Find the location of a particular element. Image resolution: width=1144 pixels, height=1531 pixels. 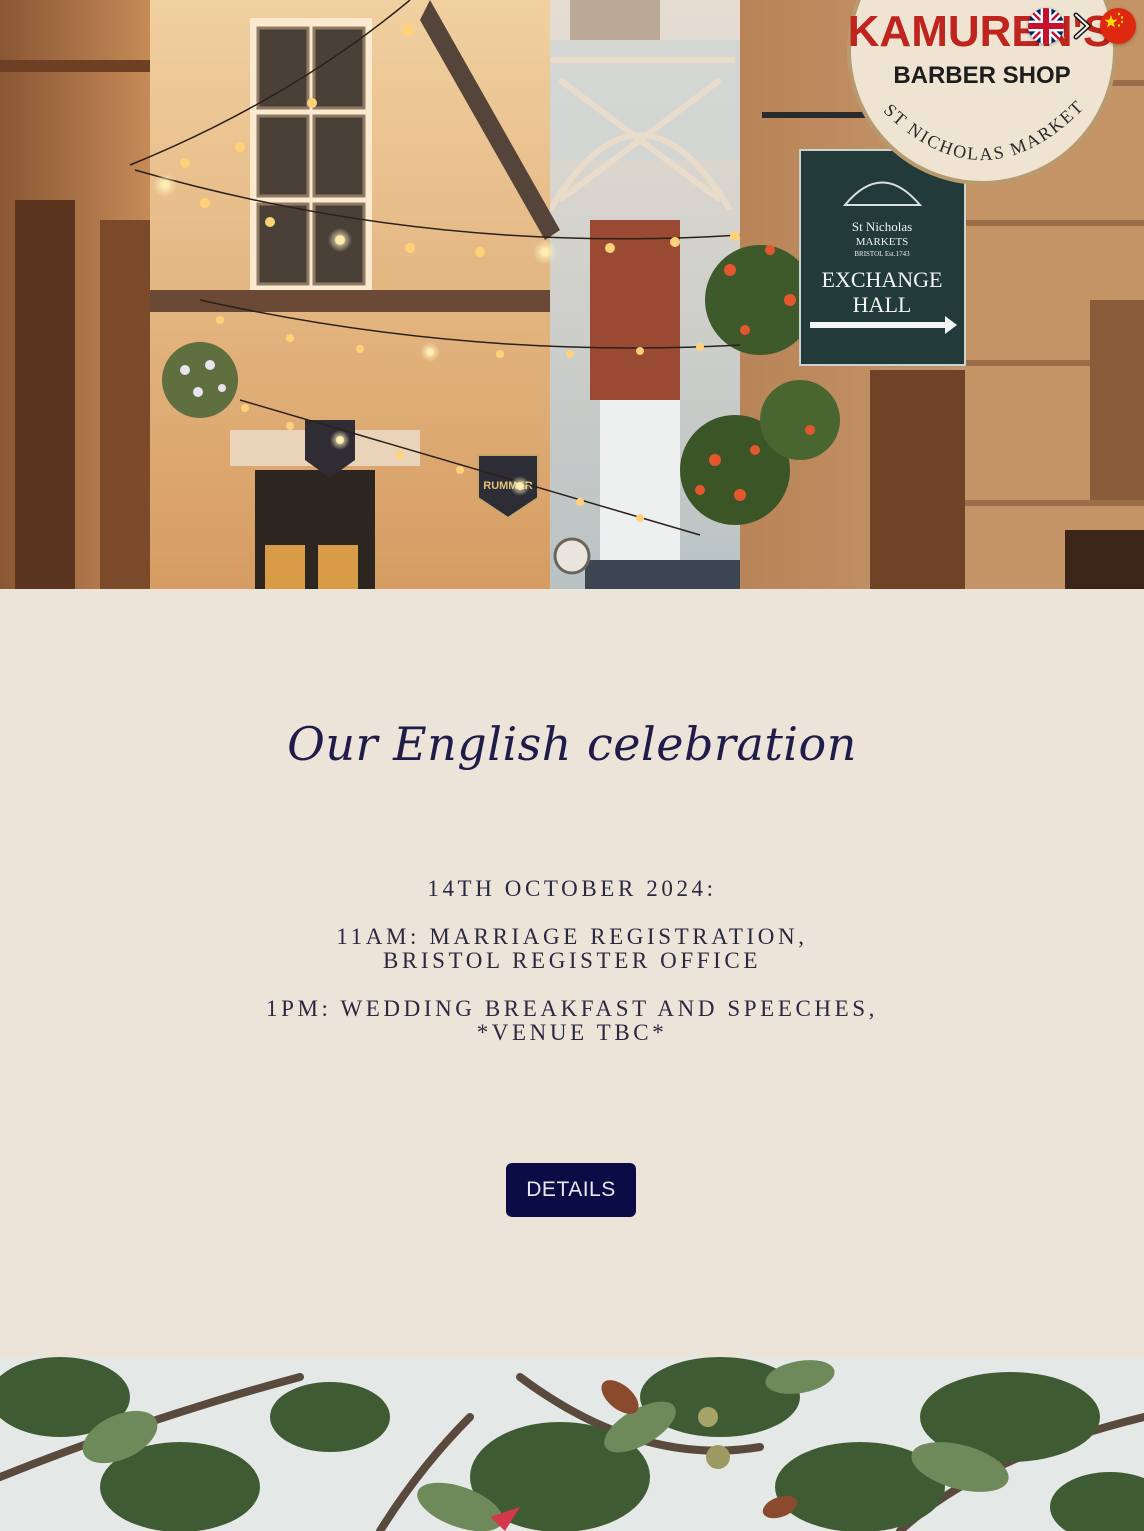

section-title: Our English celebration is located at coordinates (572, 744).